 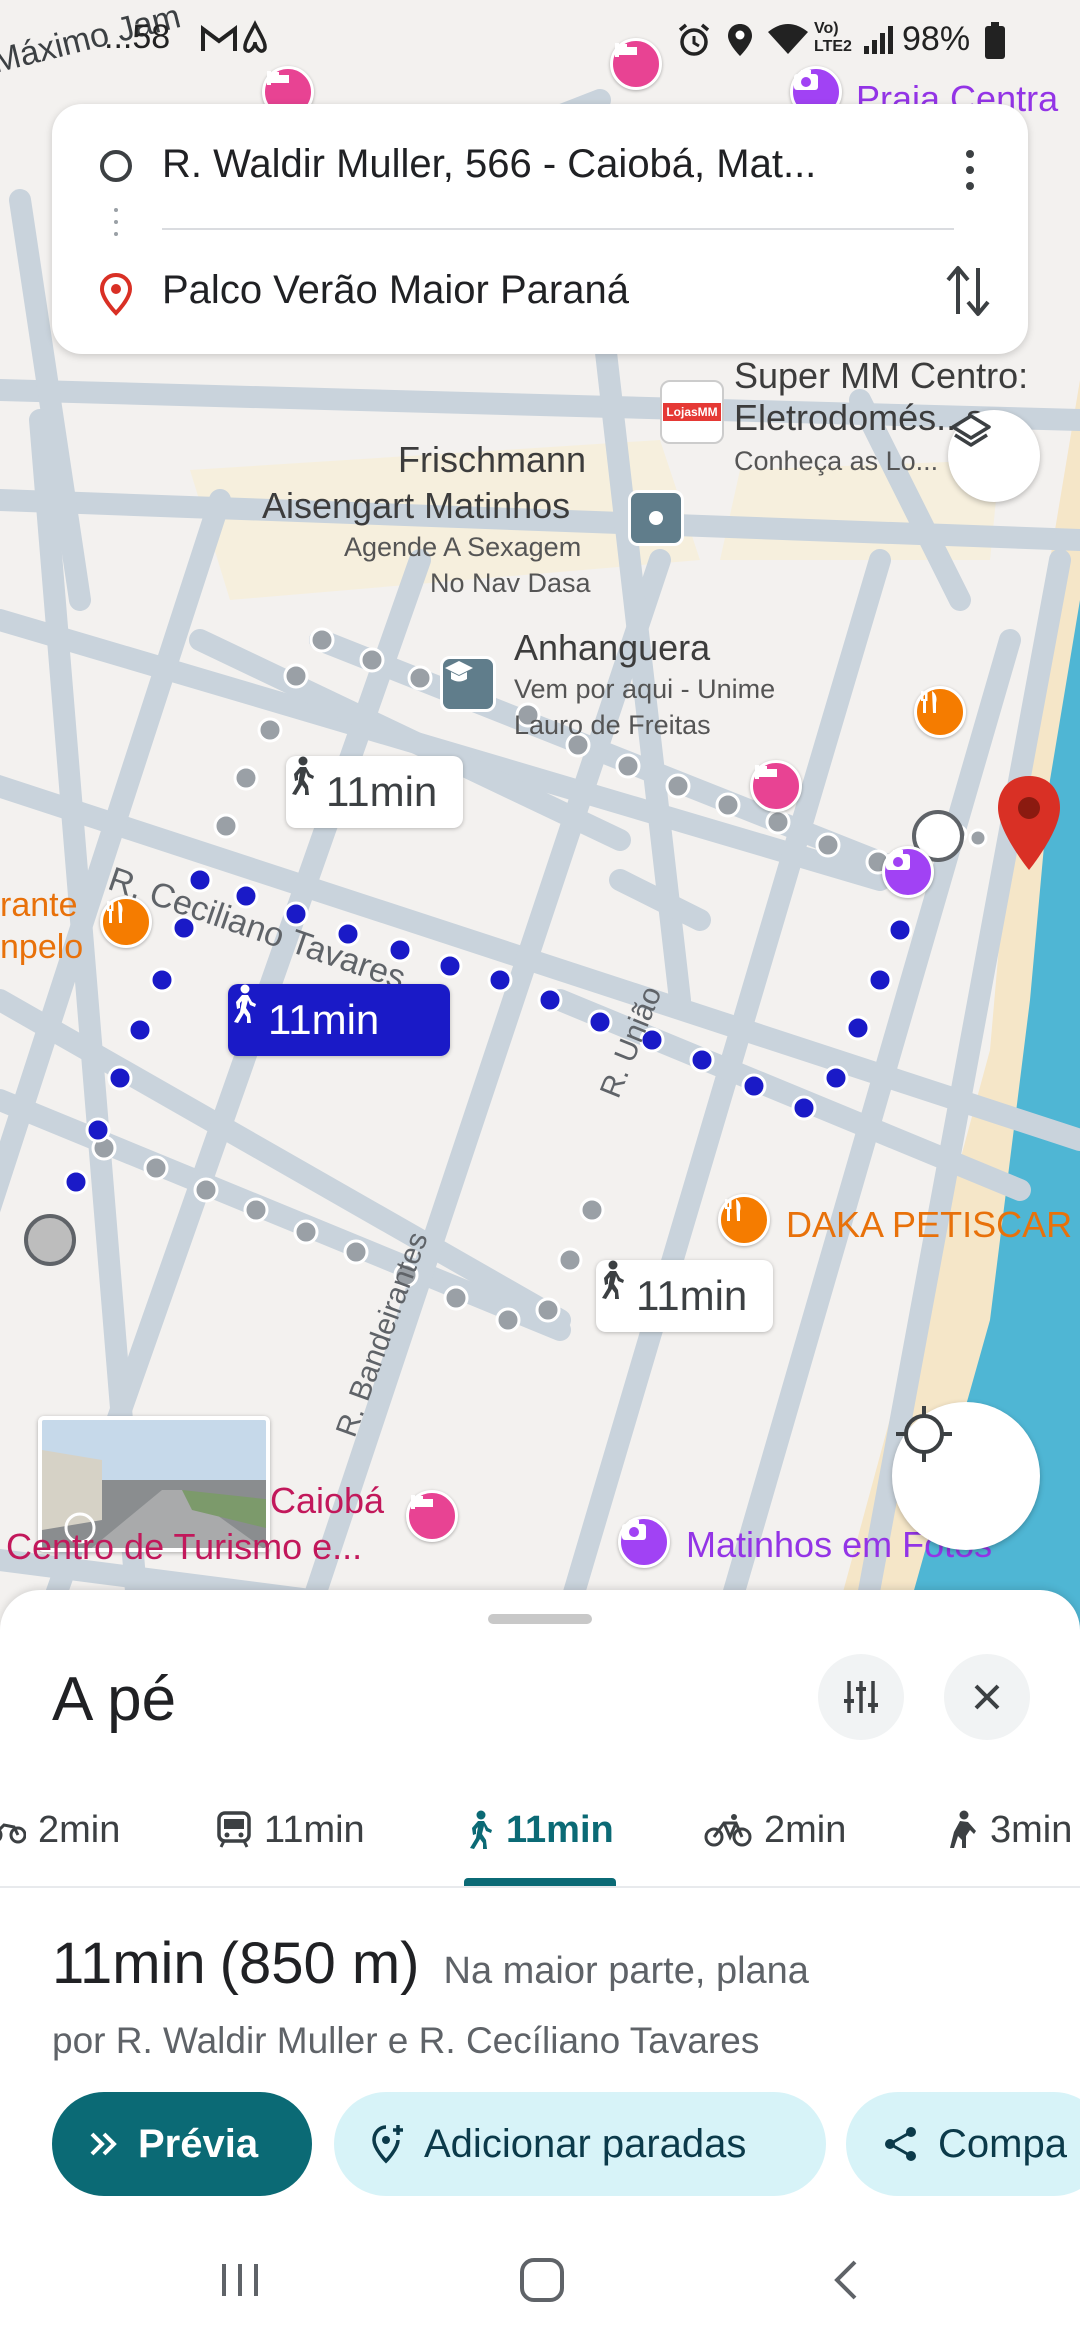 I want to click on drag-handle, so click(x=540, y=1619).